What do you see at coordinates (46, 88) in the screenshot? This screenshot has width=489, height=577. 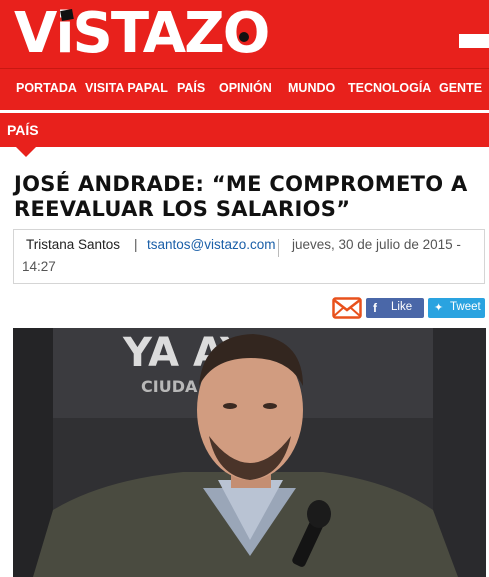 I see `nav-item-portada: PORTADA` at bounding box center [46, 88].